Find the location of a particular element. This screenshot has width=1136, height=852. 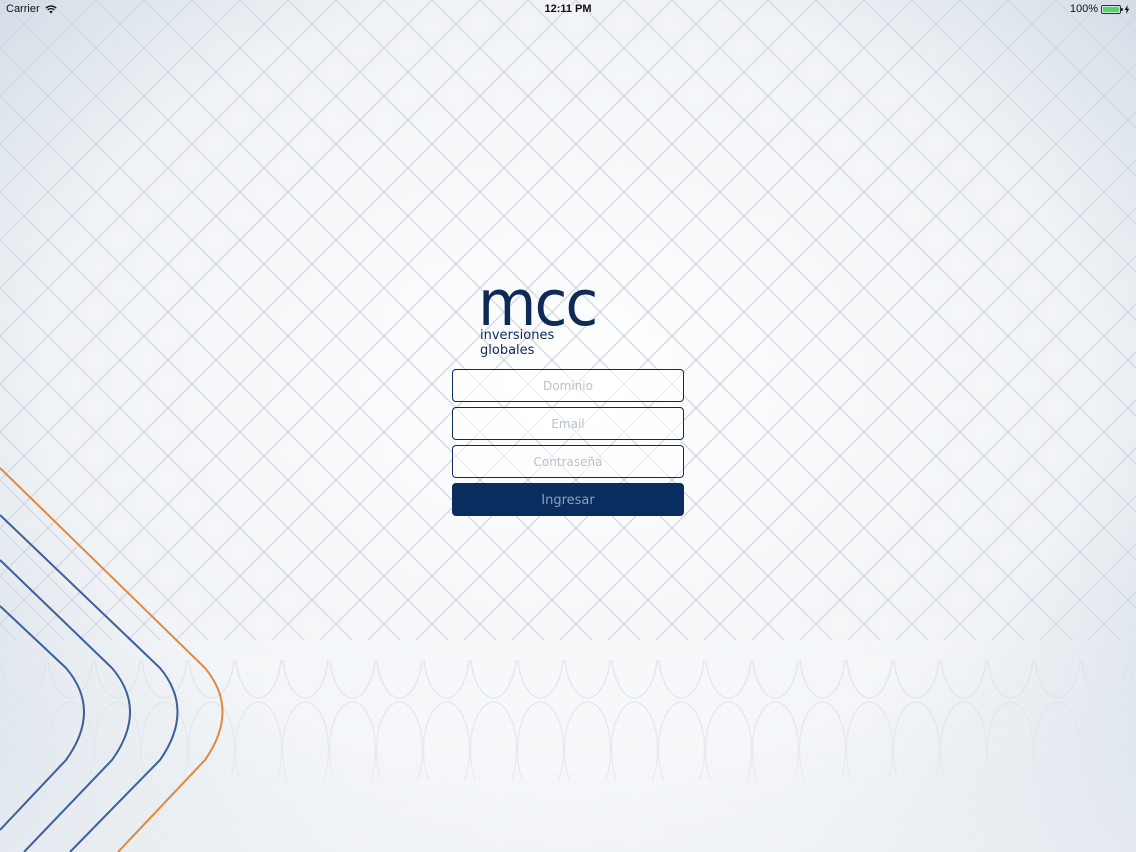

login-form: Ingresar is located at coordinates (568, 442).